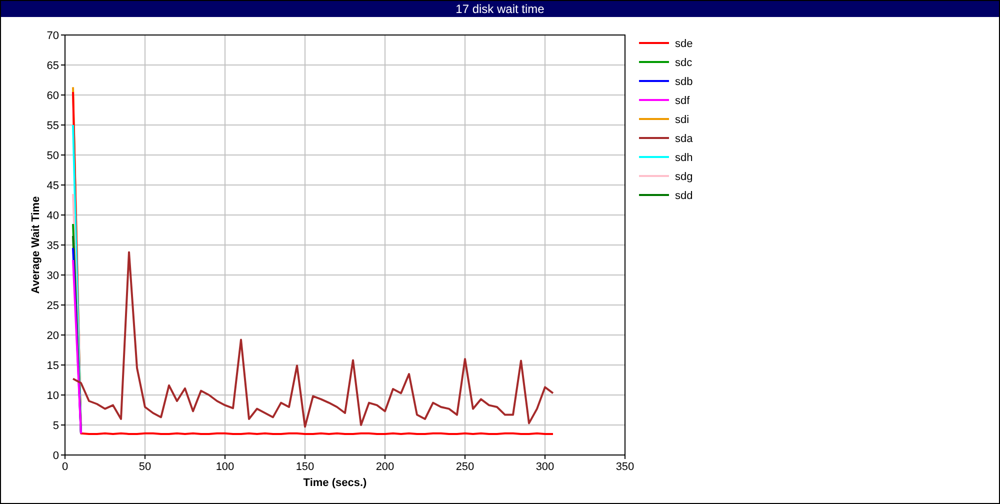 The width and height of the screenshot is (1000, 504). I want to click on x-tick-label: 250, so click(465, 467).